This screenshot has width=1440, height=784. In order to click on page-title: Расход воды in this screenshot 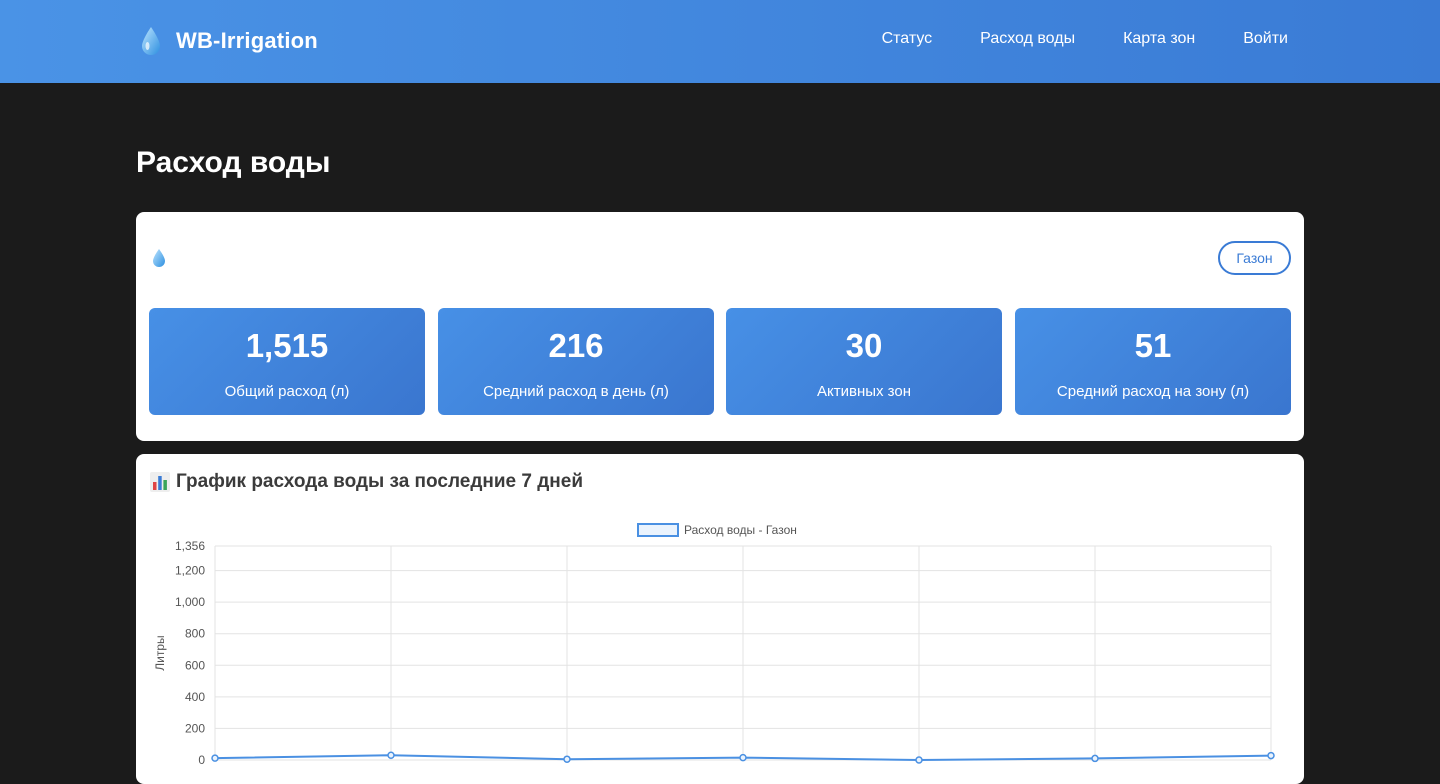, I will do `click(233, 162)`.